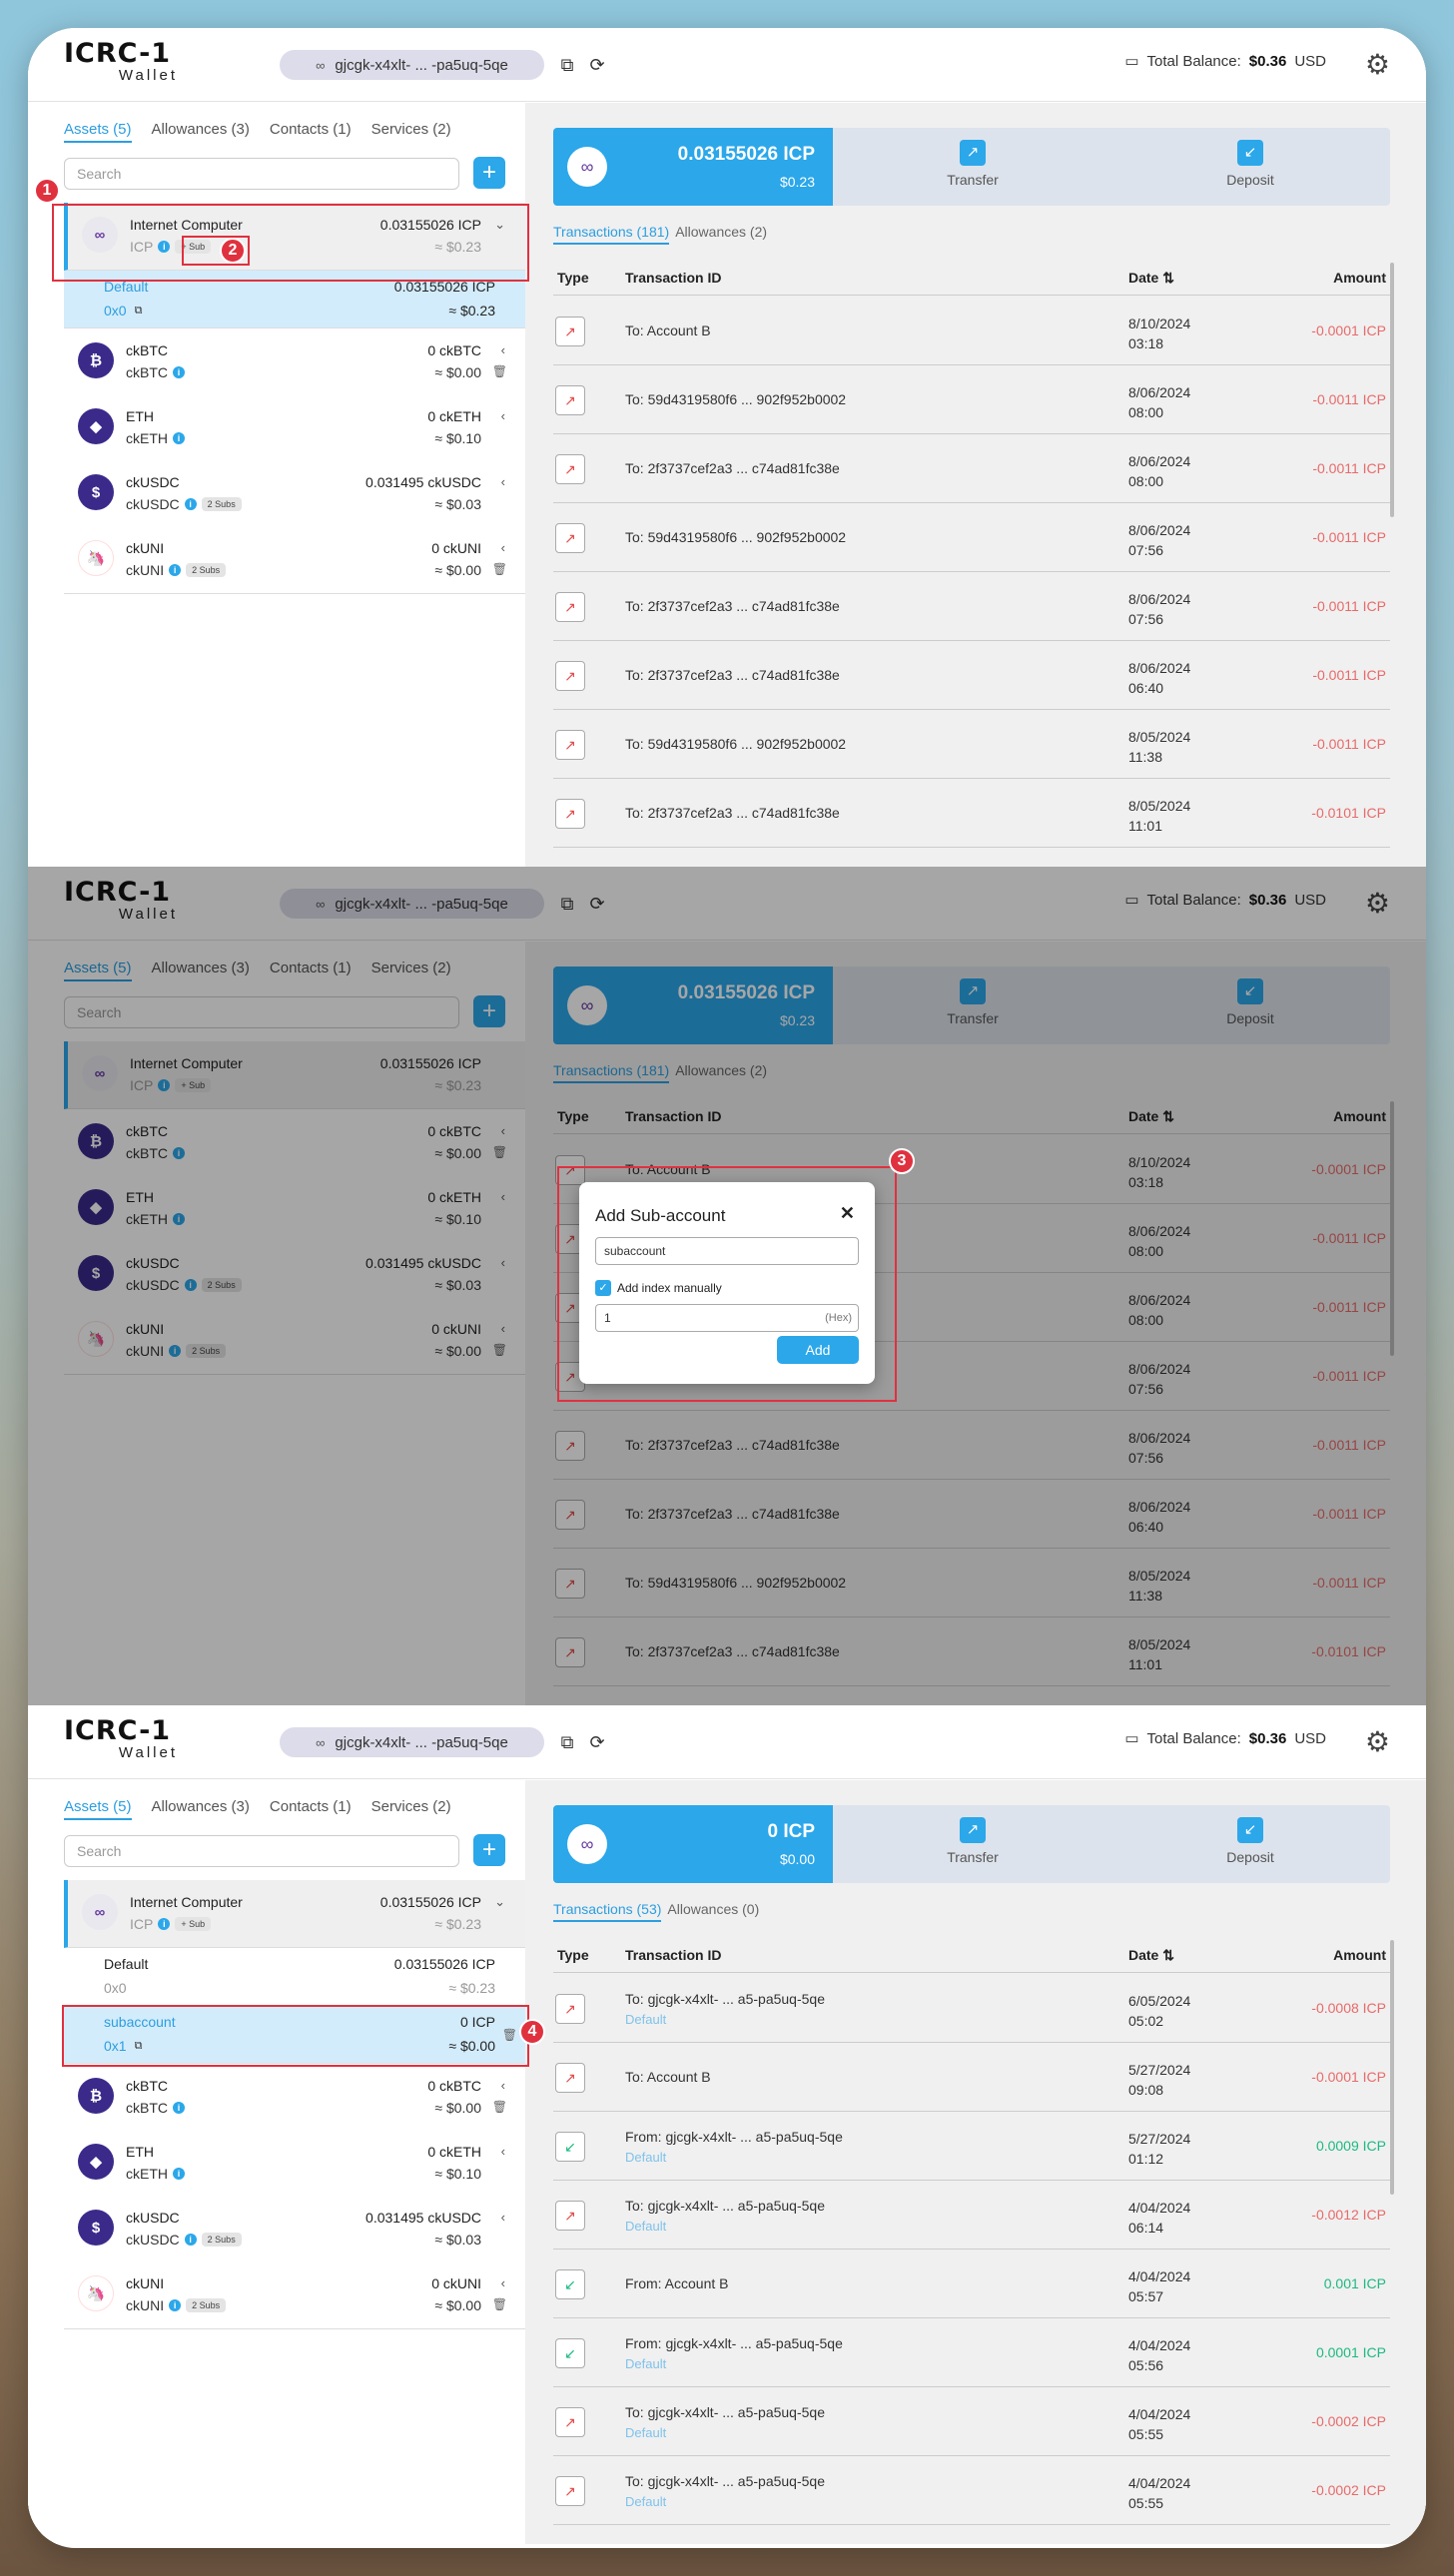  What do you see at coordinates (444, 1964) in the screenshot?
I see `subaccount-amount: 0.03155026 ICP` at bounding box center [444, 1964].